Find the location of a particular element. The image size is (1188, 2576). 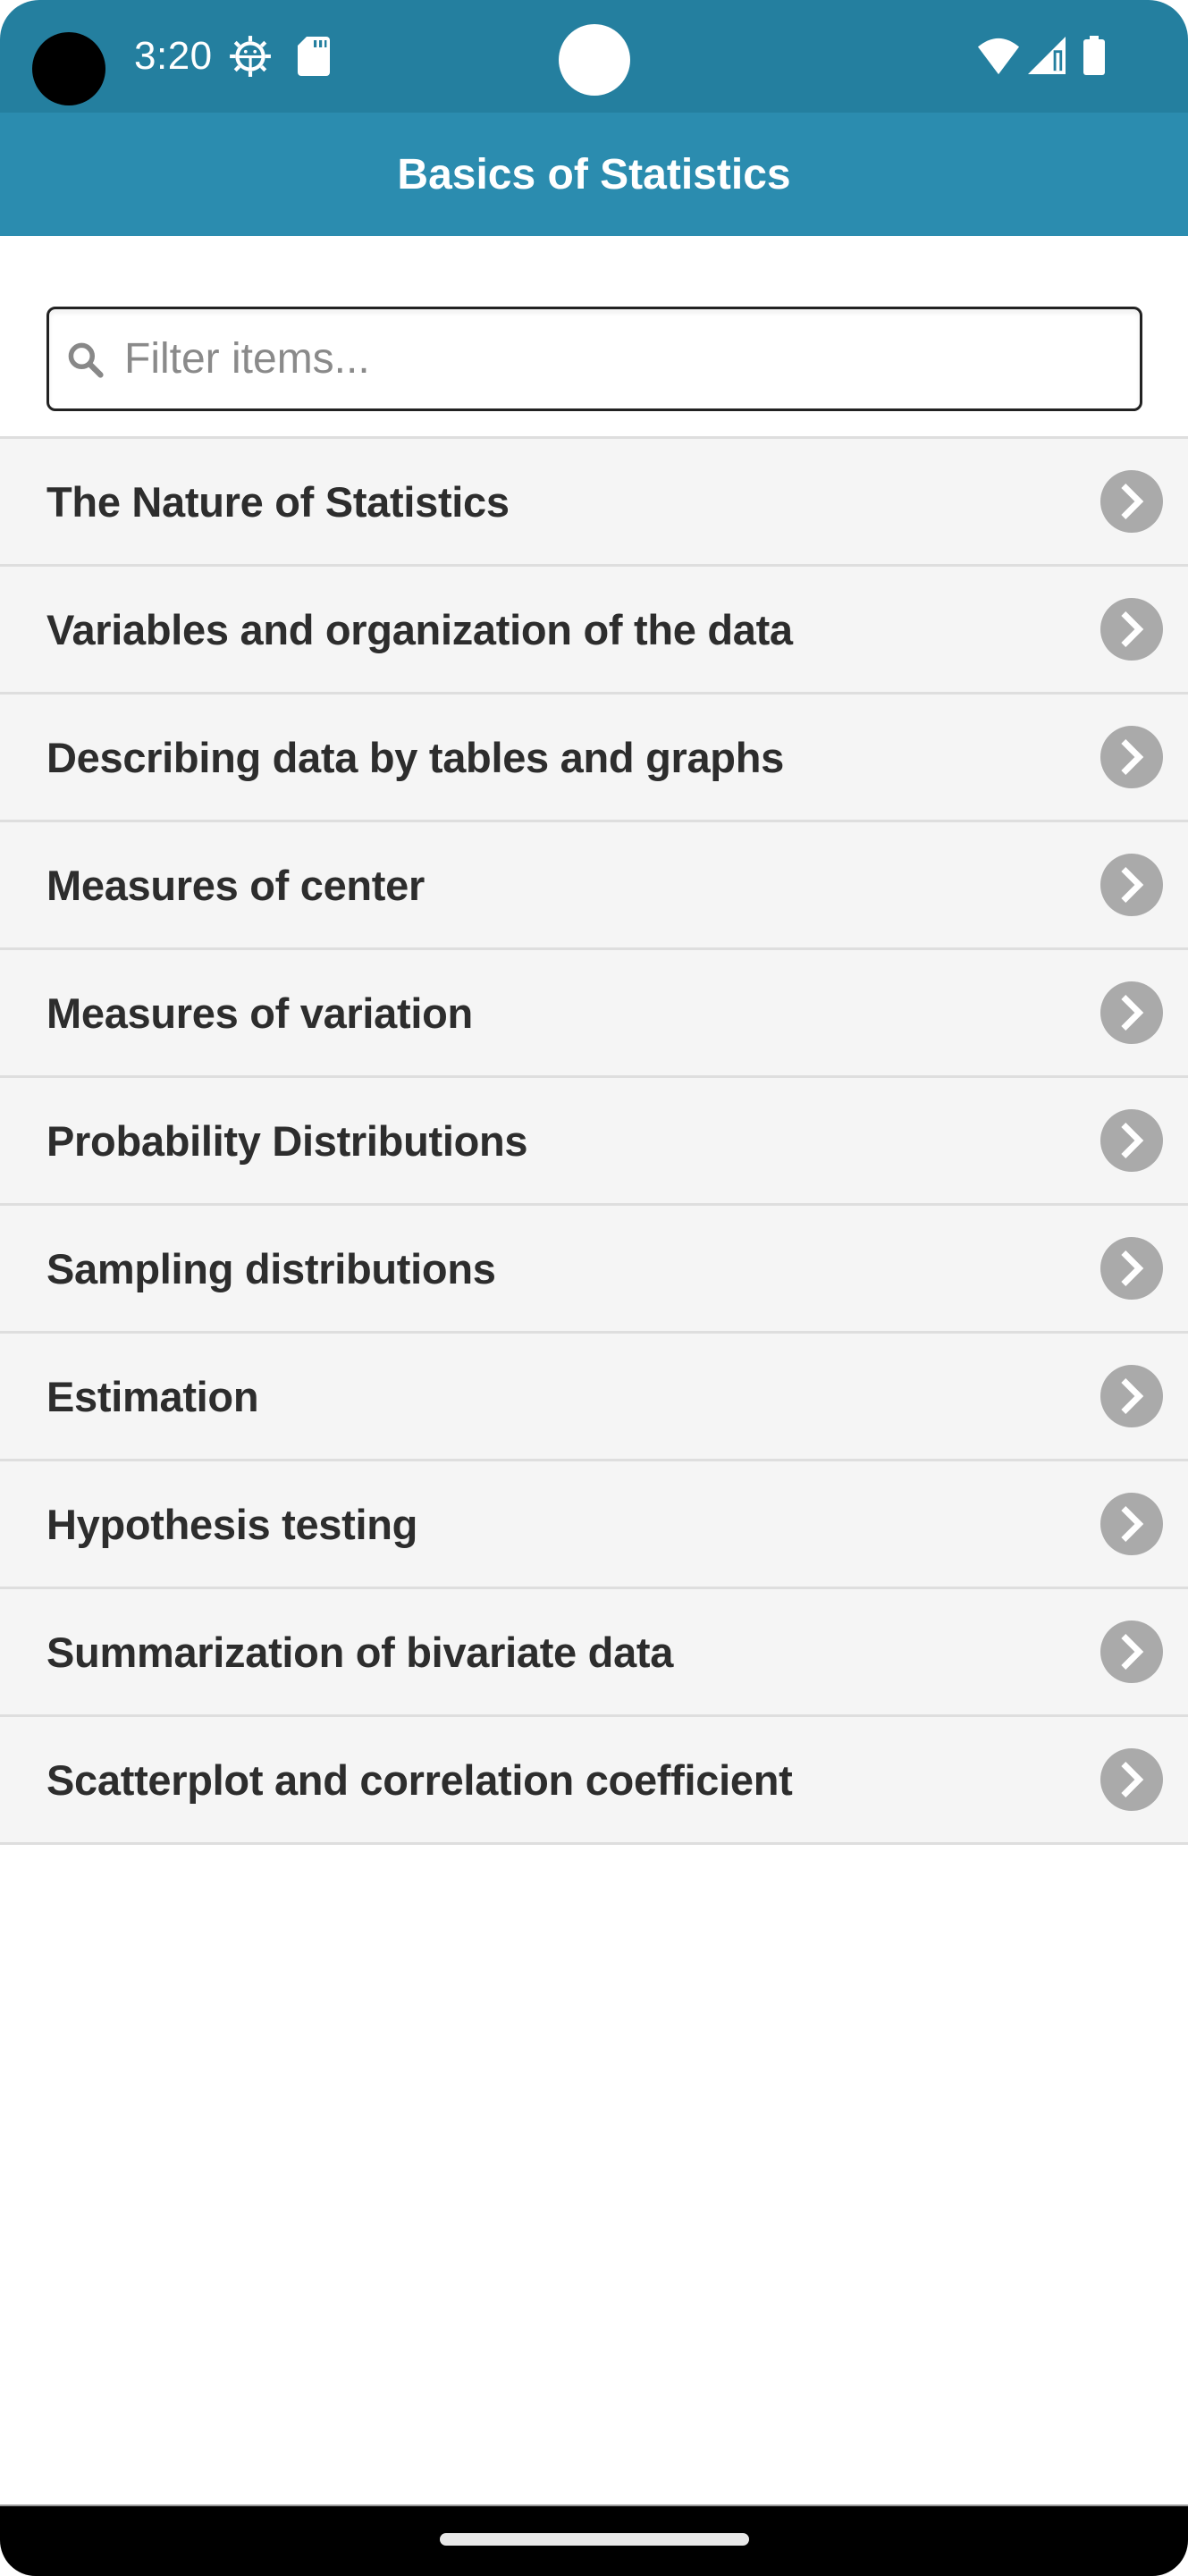

search-bar is located at coordinates (594, 359).